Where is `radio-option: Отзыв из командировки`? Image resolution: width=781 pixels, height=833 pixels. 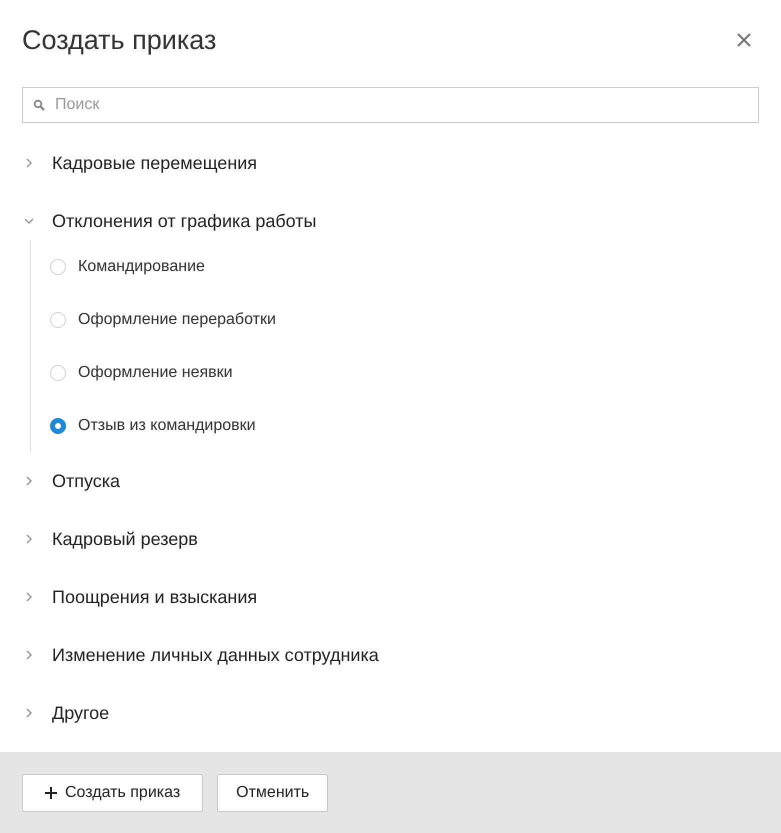 radio-option: Отзыв из командировки is located at coordinates (404, 425).